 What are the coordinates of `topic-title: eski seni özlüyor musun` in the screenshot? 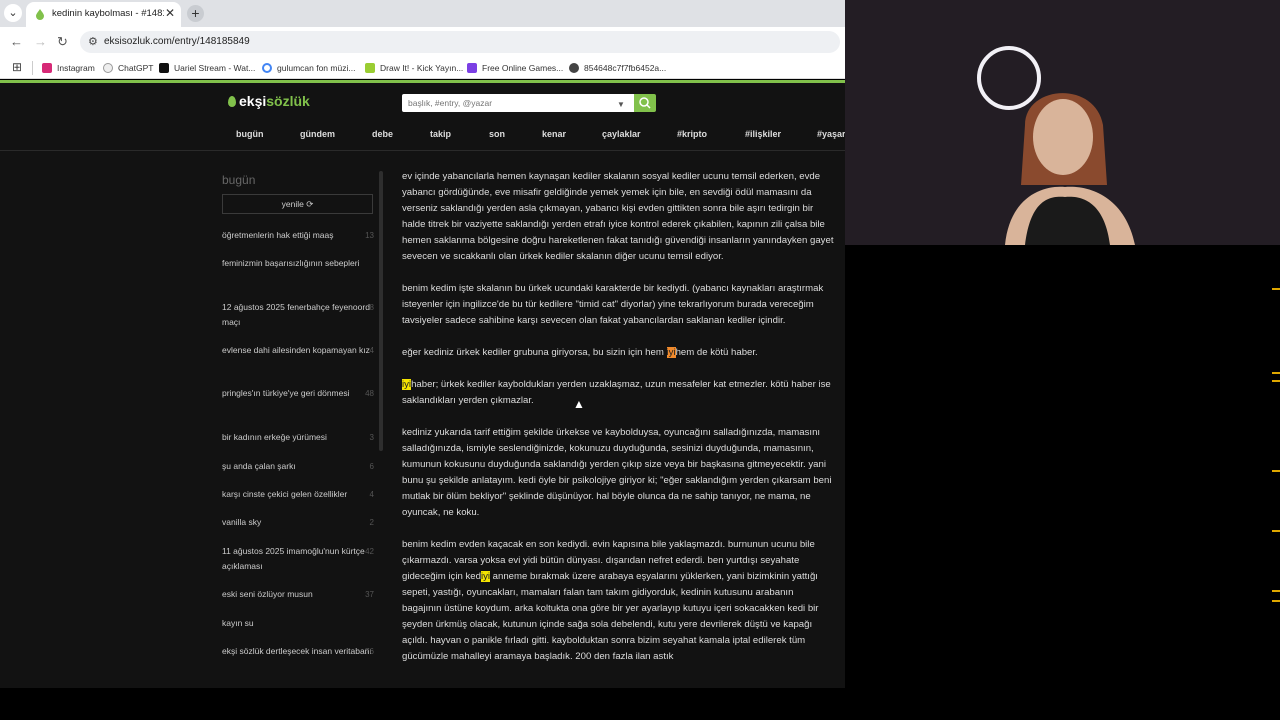 It's located at (267, 594).